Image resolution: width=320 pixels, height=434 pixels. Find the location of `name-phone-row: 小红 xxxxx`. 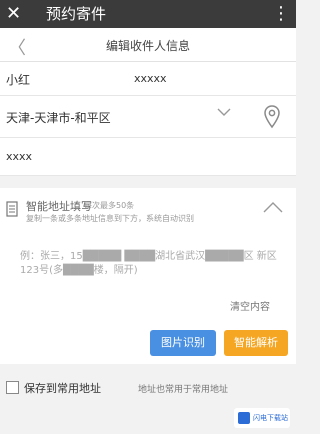

name-phone-row: 小红 xxxxx is located at coordinates (148, 79).